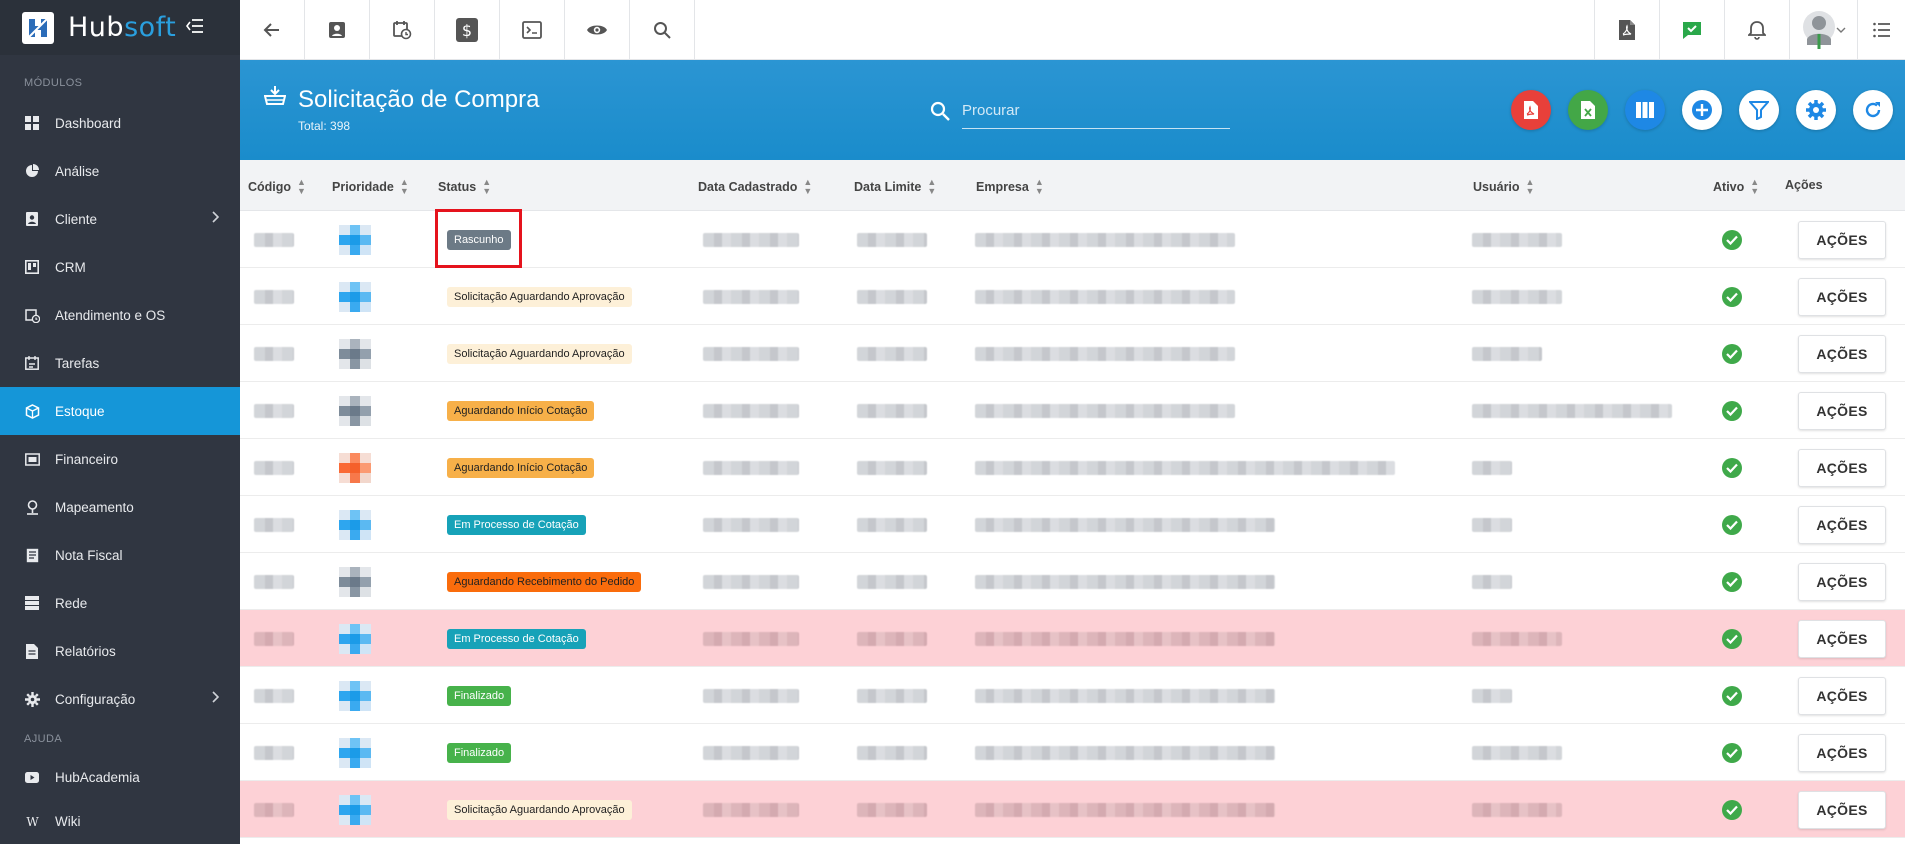  What do you see at coordinates (120, 171) in the screenshot?
I see `sidebar-item-analise: Análise` at bounding box center [120, 171].